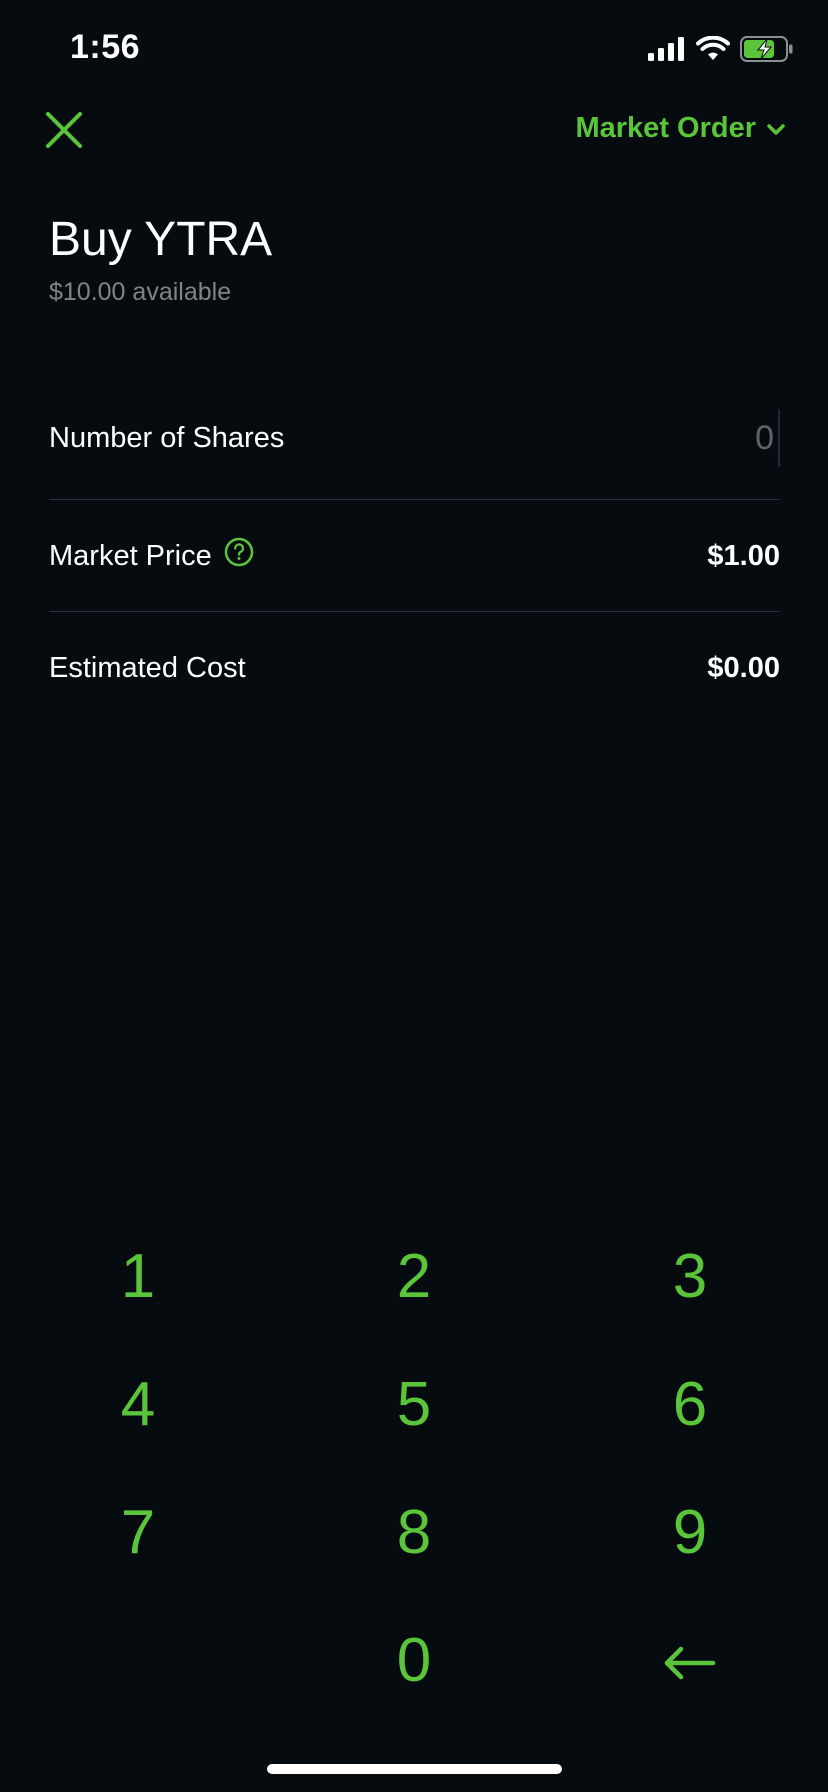 The height and width of the screenshot is (1792, 828). I want to click on close-icon, so click(64, 134).